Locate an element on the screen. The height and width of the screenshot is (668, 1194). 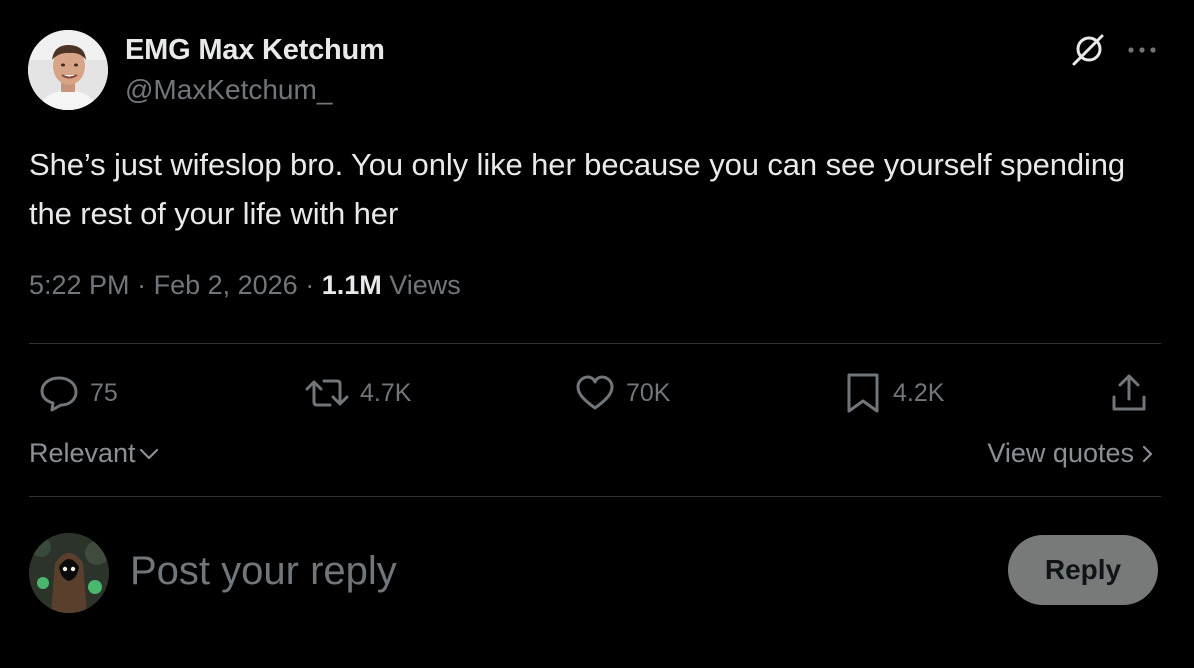
bookmark-count: 4.2K is located at coordinates (919, 392).